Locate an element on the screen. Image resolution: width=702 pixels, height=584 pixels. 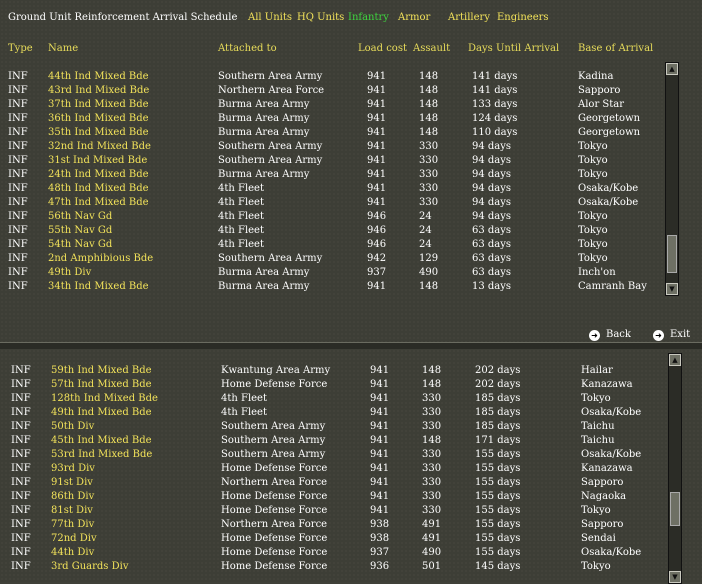
cell-name: 2nd Amphibious Bde is located at coordinates (100, 259).